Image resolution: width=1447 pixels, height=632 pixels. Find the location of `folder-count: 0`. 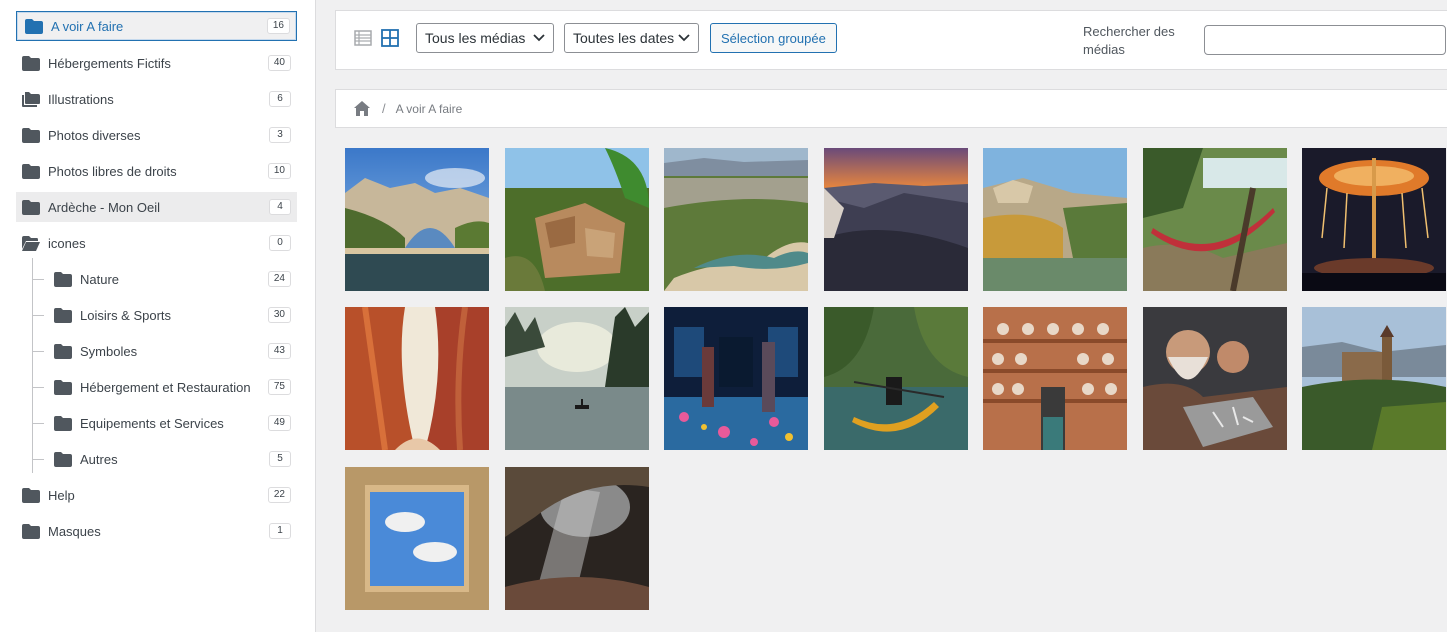

folder-count: 0 is located at coordinates (280, 243).